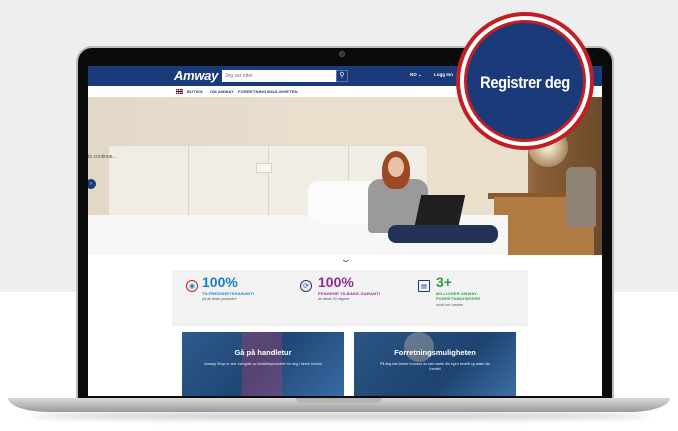 Image resolution: width=678 pixels, height=431 pixels. What do you see at coordinates (179, 91) in the screenshot?
I see `norway-flag-icon` at bounding box center [179, 91].